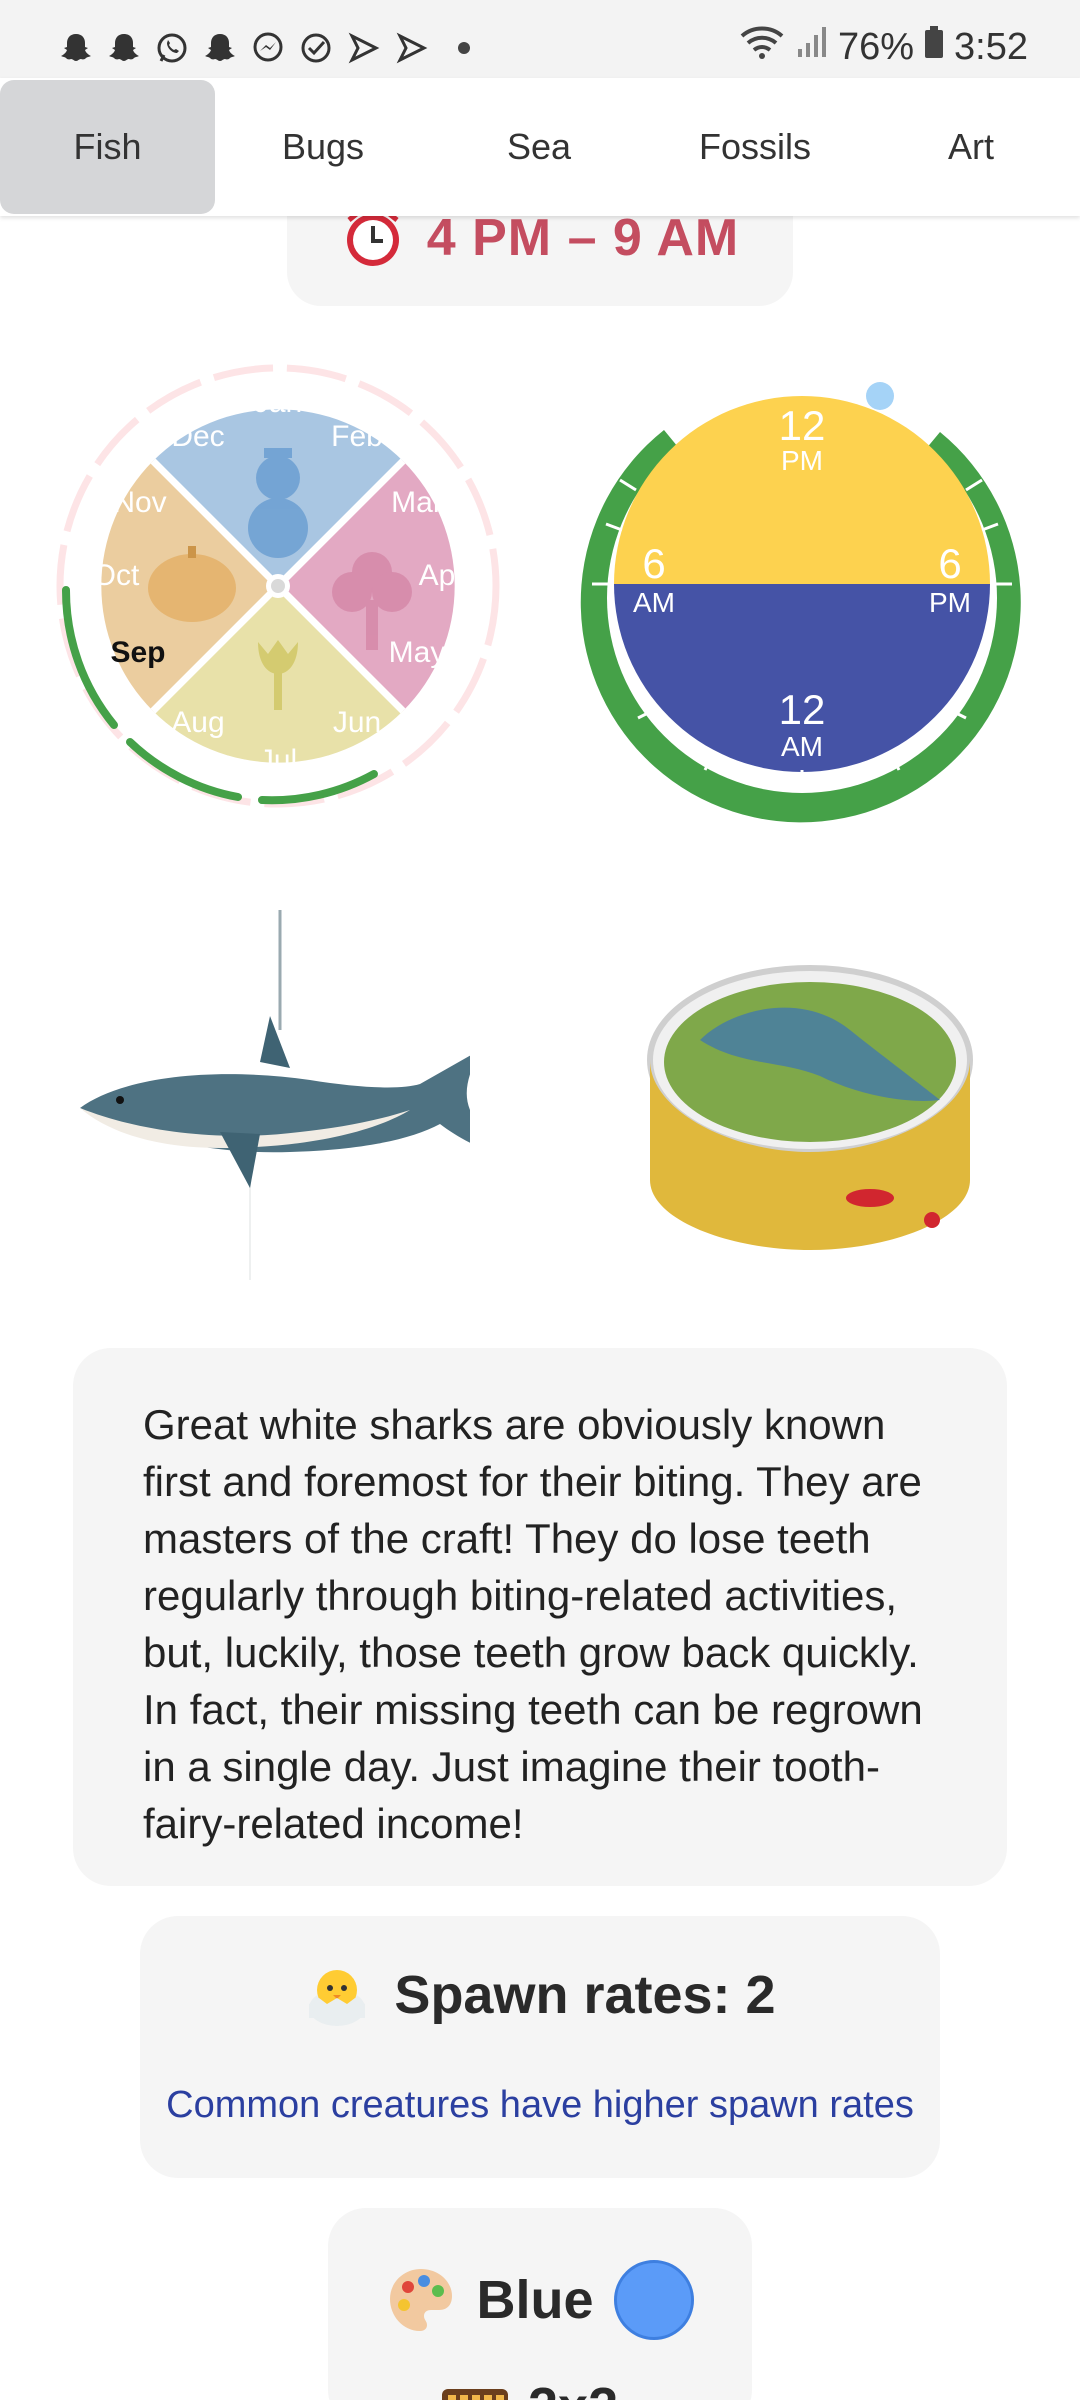 The height and width of the screenshot is (2400, 1080). Describe the element at coordinates (585, 1995) in the screenshot. I see `spawn-rate-title: Spawn rates: 2` at that location.